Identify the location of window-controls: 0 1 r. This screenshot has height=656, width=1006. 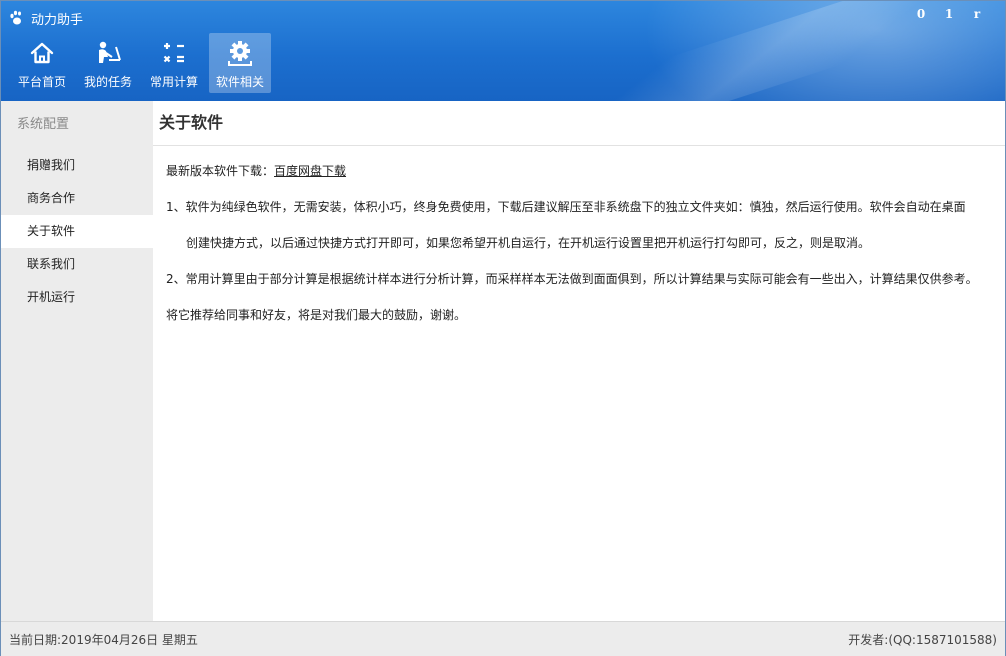
(949, 14).